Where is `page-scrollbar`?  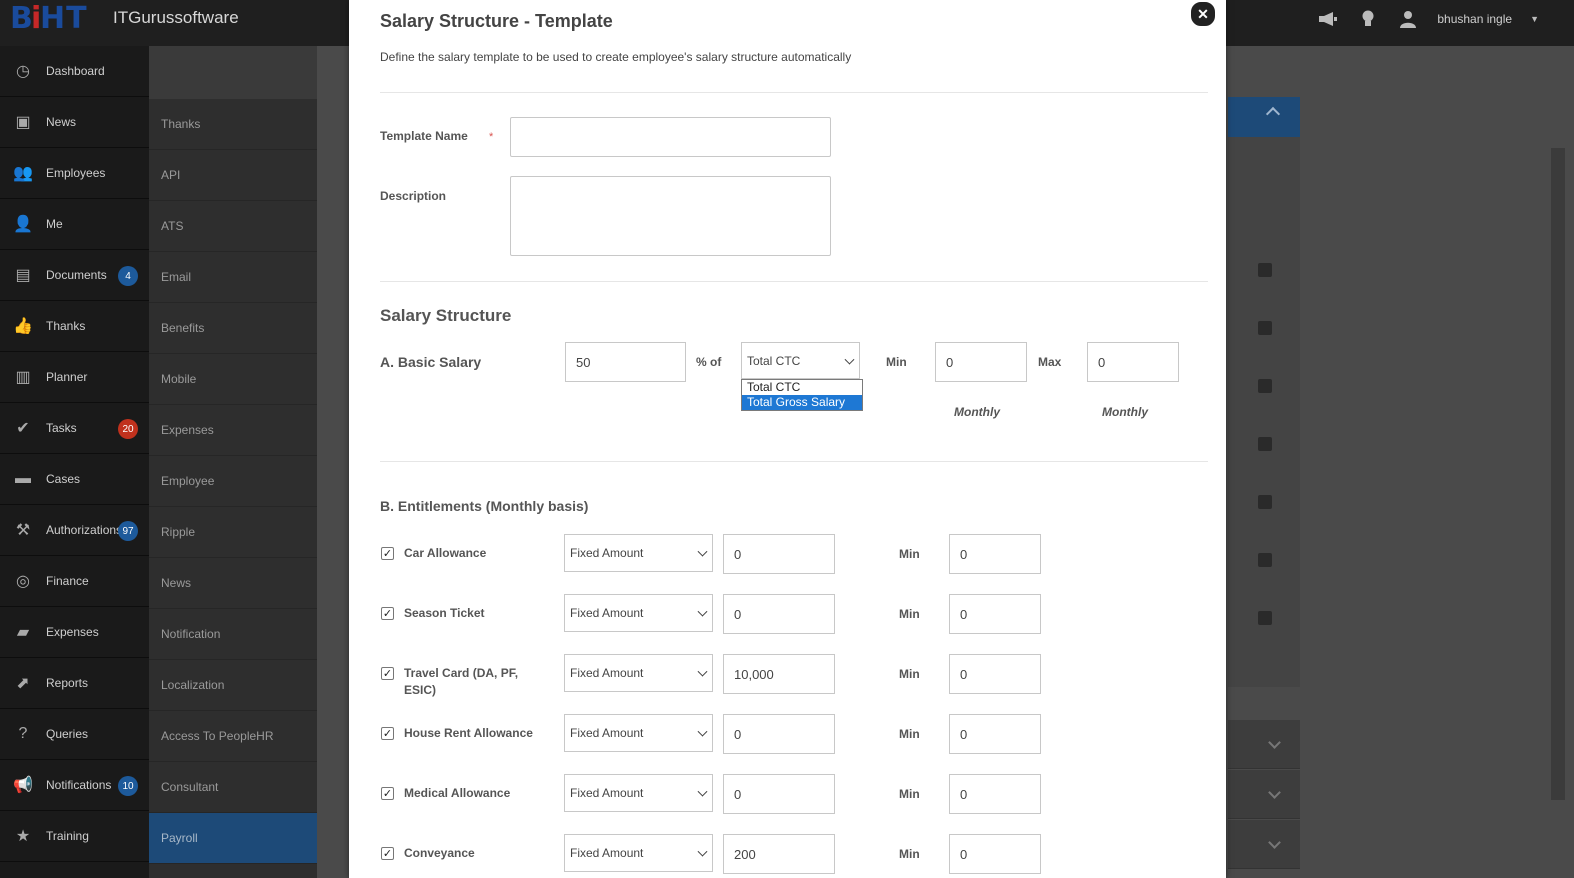 page-scrollbar is located at coordinates (1558, 474).